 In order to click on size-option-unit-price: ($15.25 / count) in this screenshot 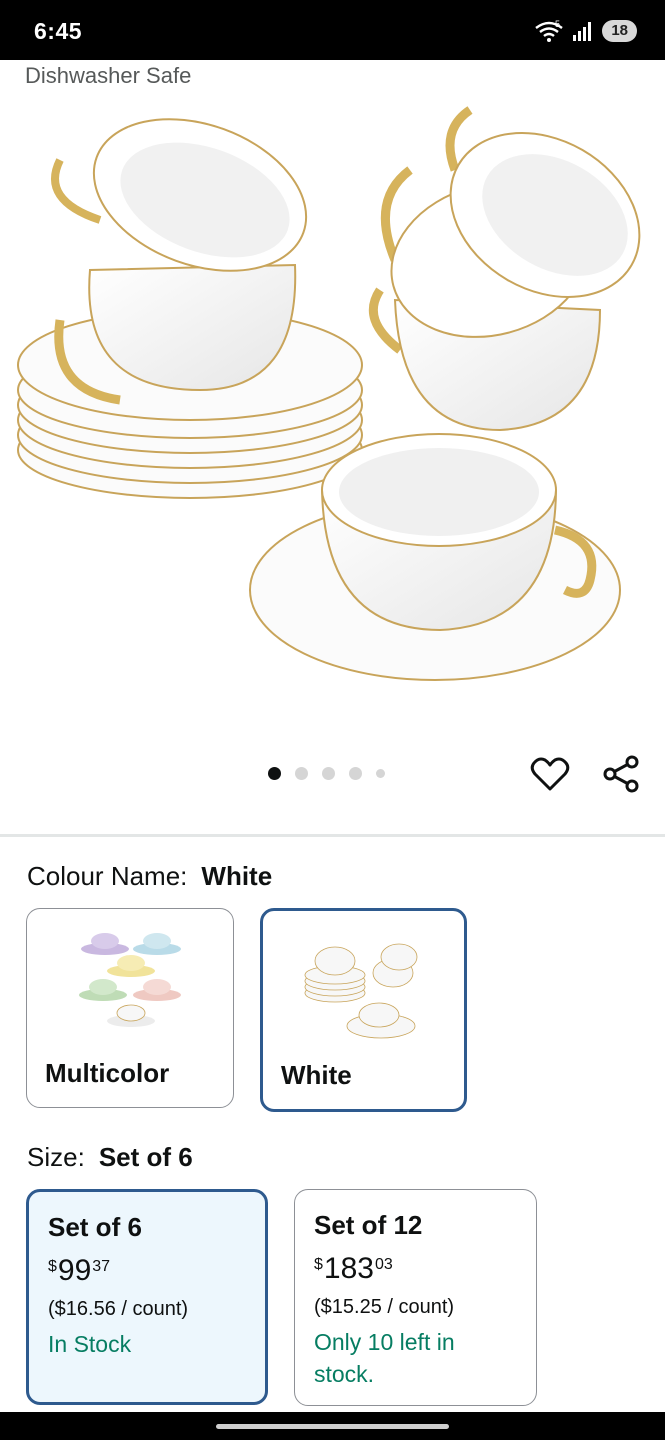, I will do `click(384, 1307)`.